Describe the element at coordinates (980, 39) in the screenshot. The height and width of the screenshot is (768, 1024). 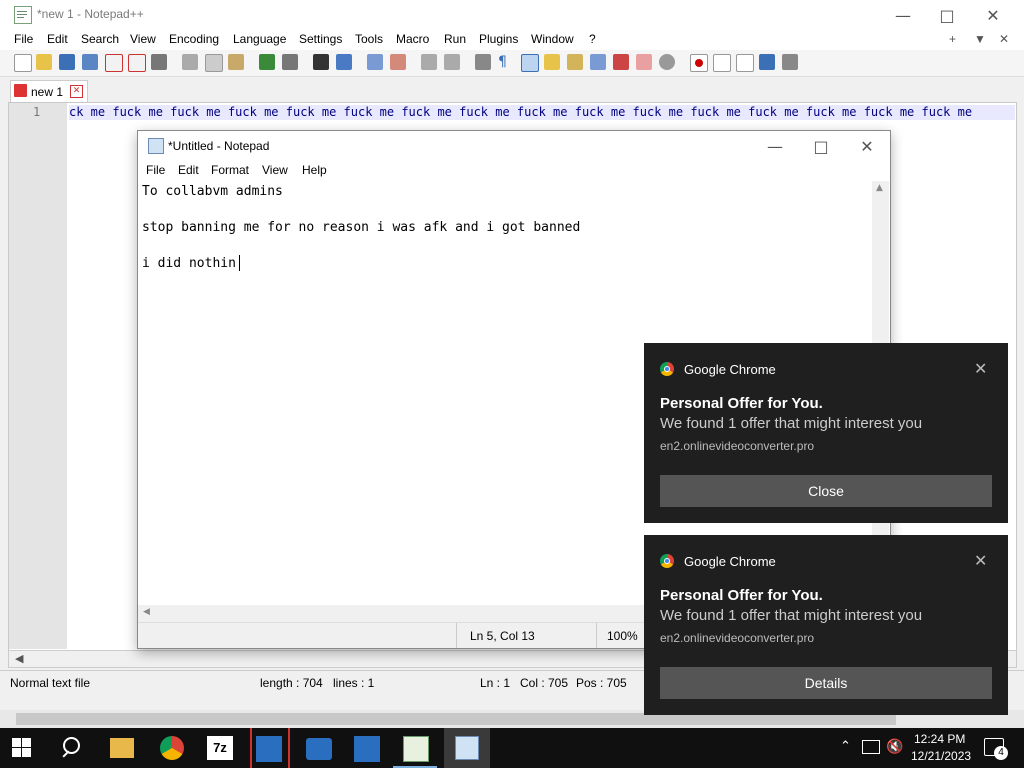
I see `npp-tab-list-icon: ▼` at that location.